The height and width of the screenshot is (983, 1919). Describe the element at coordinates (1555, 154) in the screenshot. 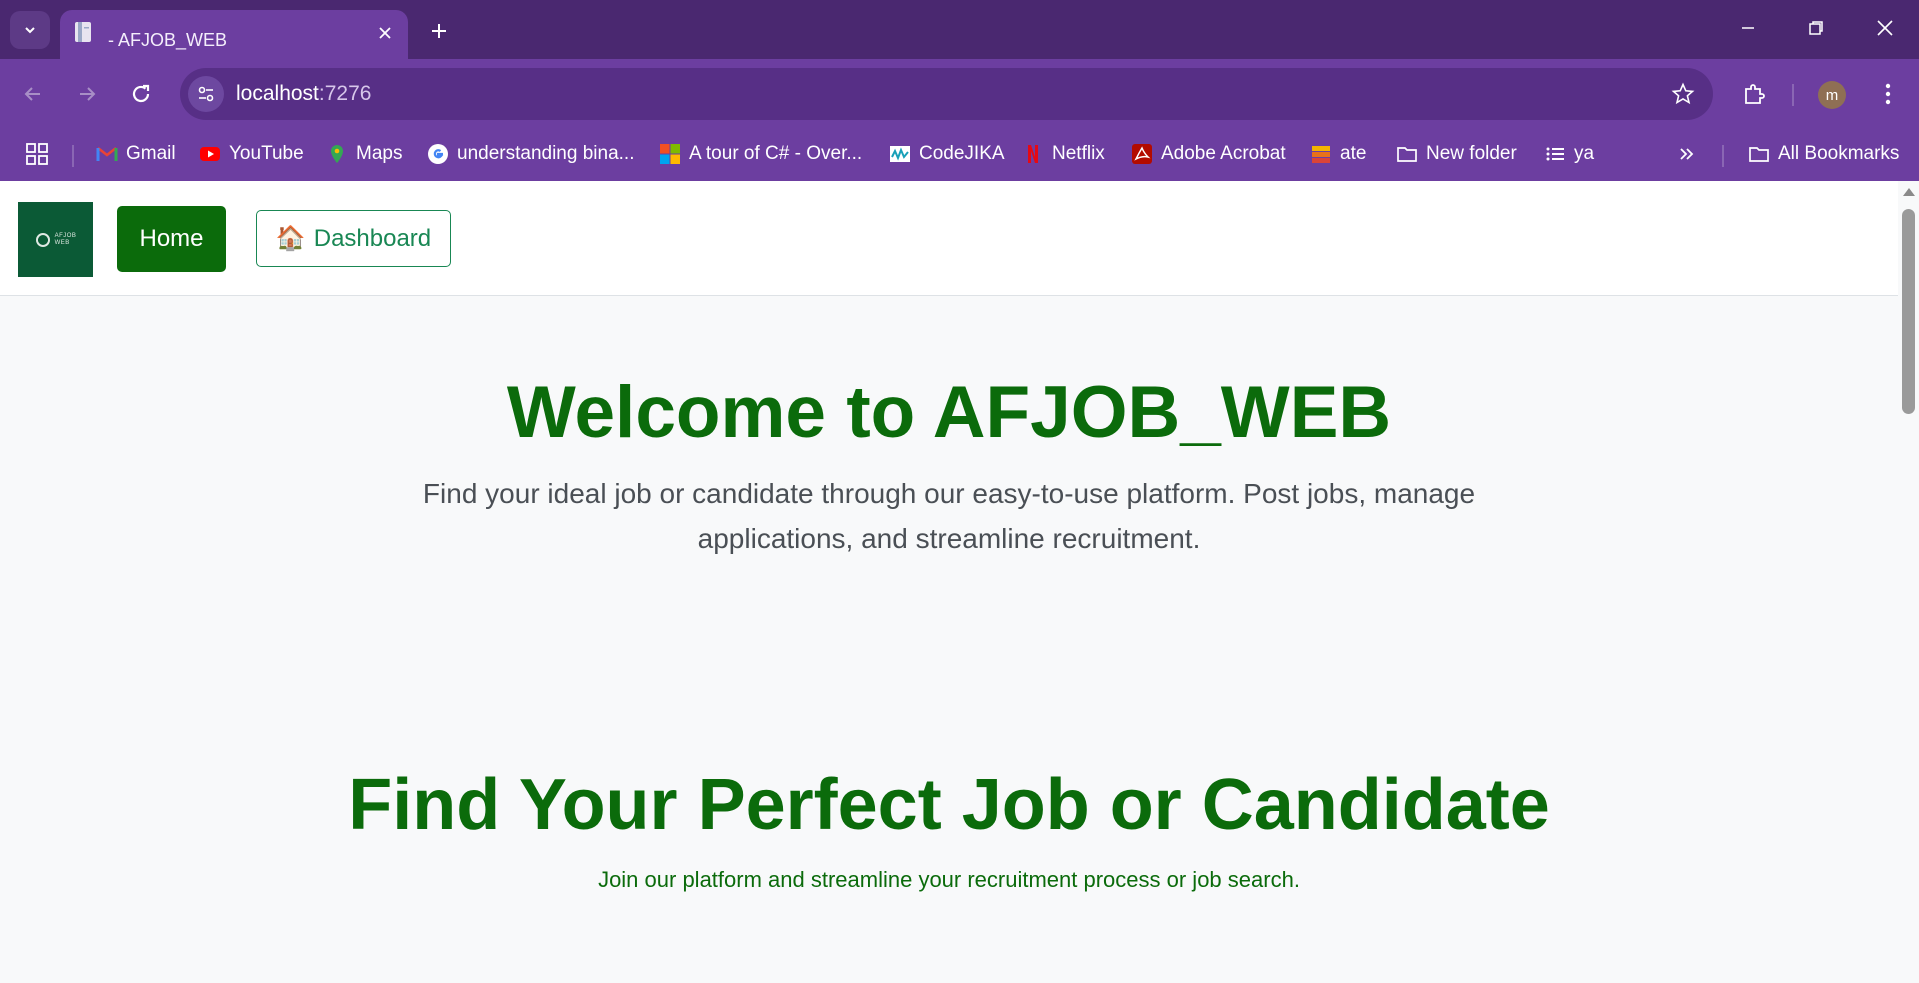

I see `list-icon` at that location.